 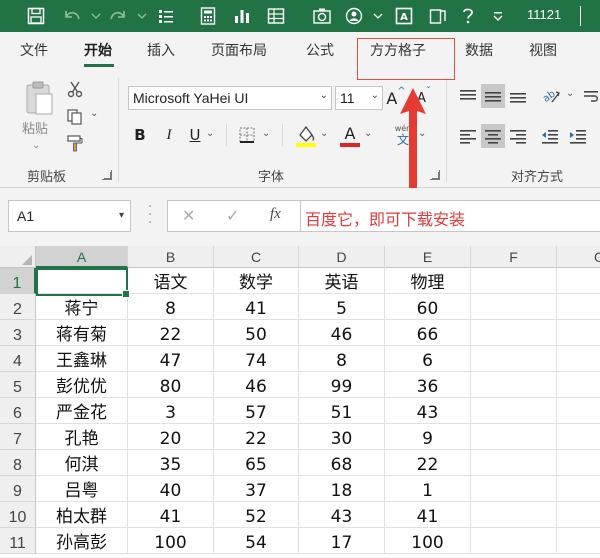 I want to click on column-header-b: B, so click(x=171, y=257).